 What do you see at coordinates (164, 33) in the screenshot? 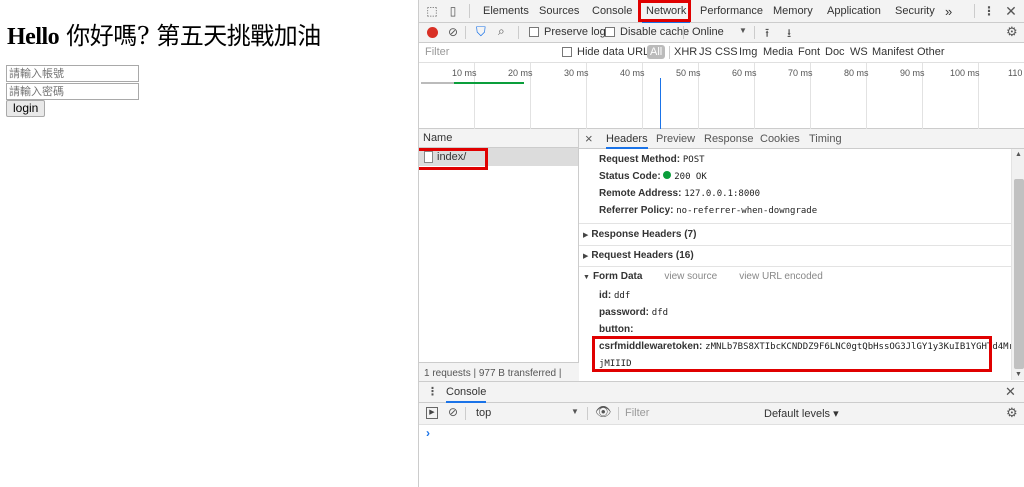
I see `page-heading: Hello 你好嗎? 第五天挑戰加油` at bounding box center [164, 33].